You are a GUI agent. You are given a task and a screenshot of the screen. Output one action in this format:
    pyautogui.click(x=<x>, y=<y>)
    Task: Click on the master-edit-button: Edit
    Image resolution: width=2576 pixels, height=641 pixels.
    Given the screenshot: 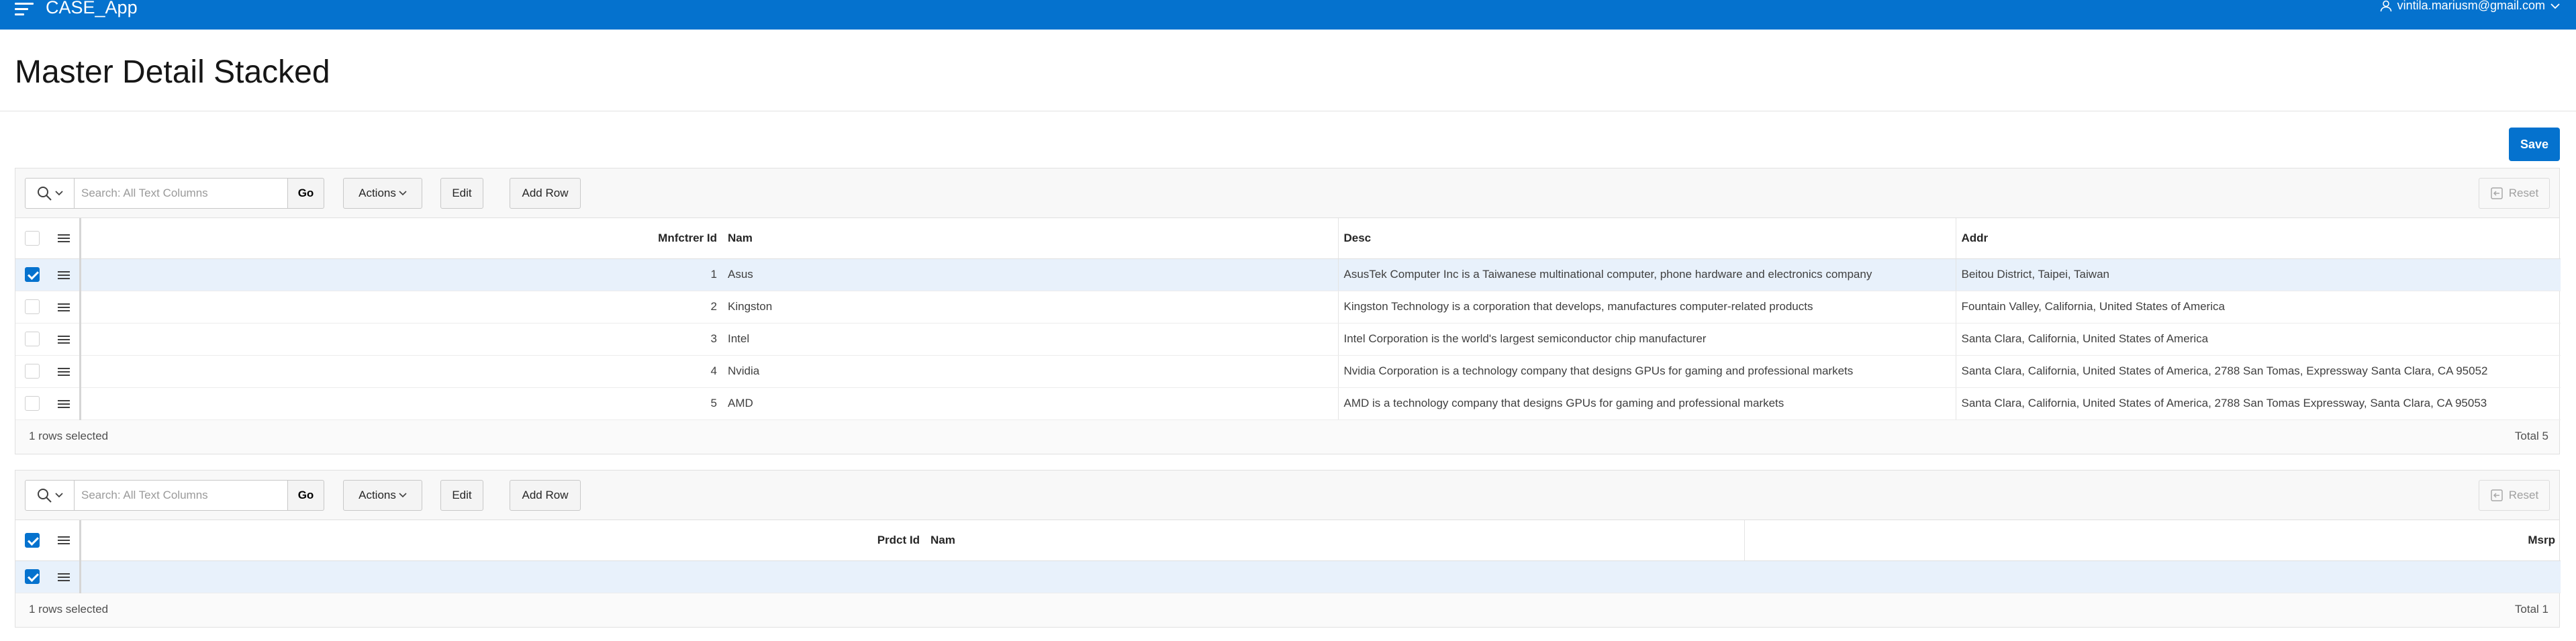 What is the action you would take?
    pyautogui.click(x=461, y=193)
    